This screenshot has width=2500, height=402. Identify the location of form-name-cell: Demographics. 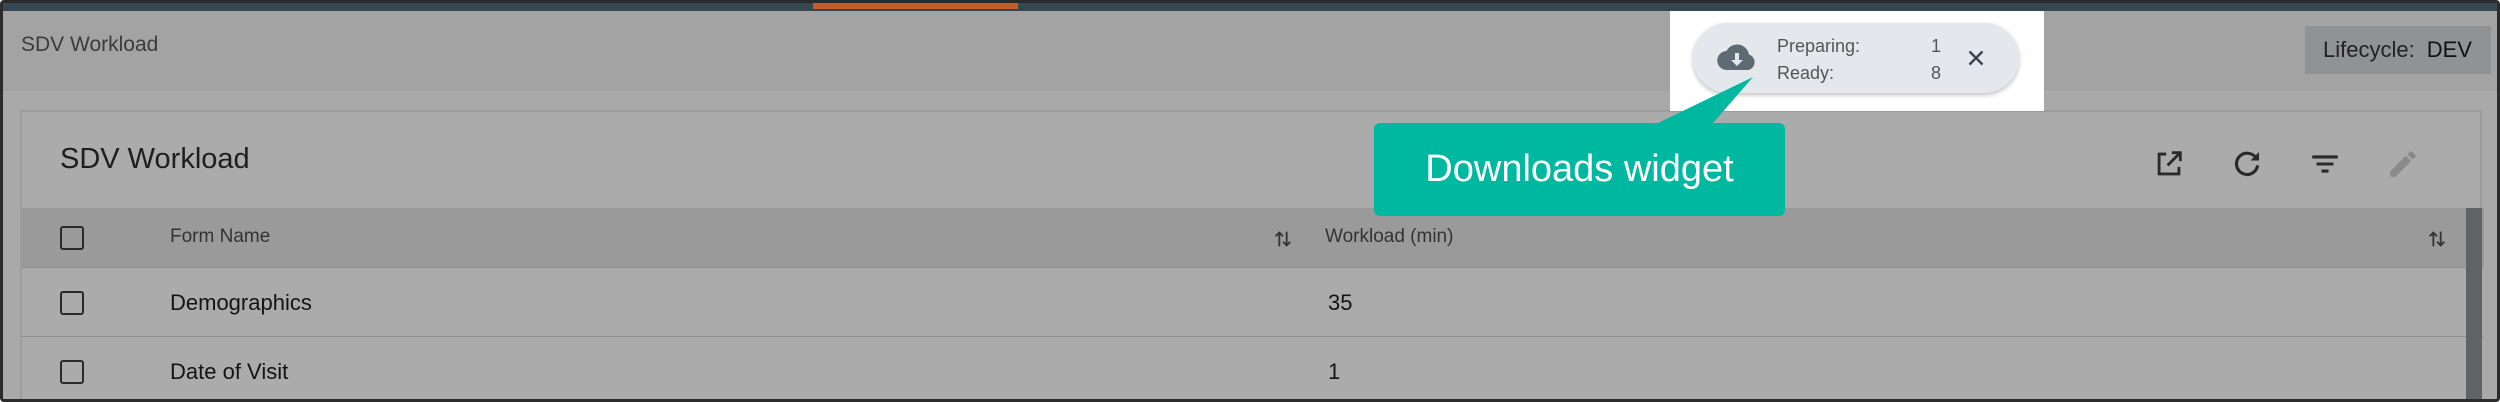
(241, 302).